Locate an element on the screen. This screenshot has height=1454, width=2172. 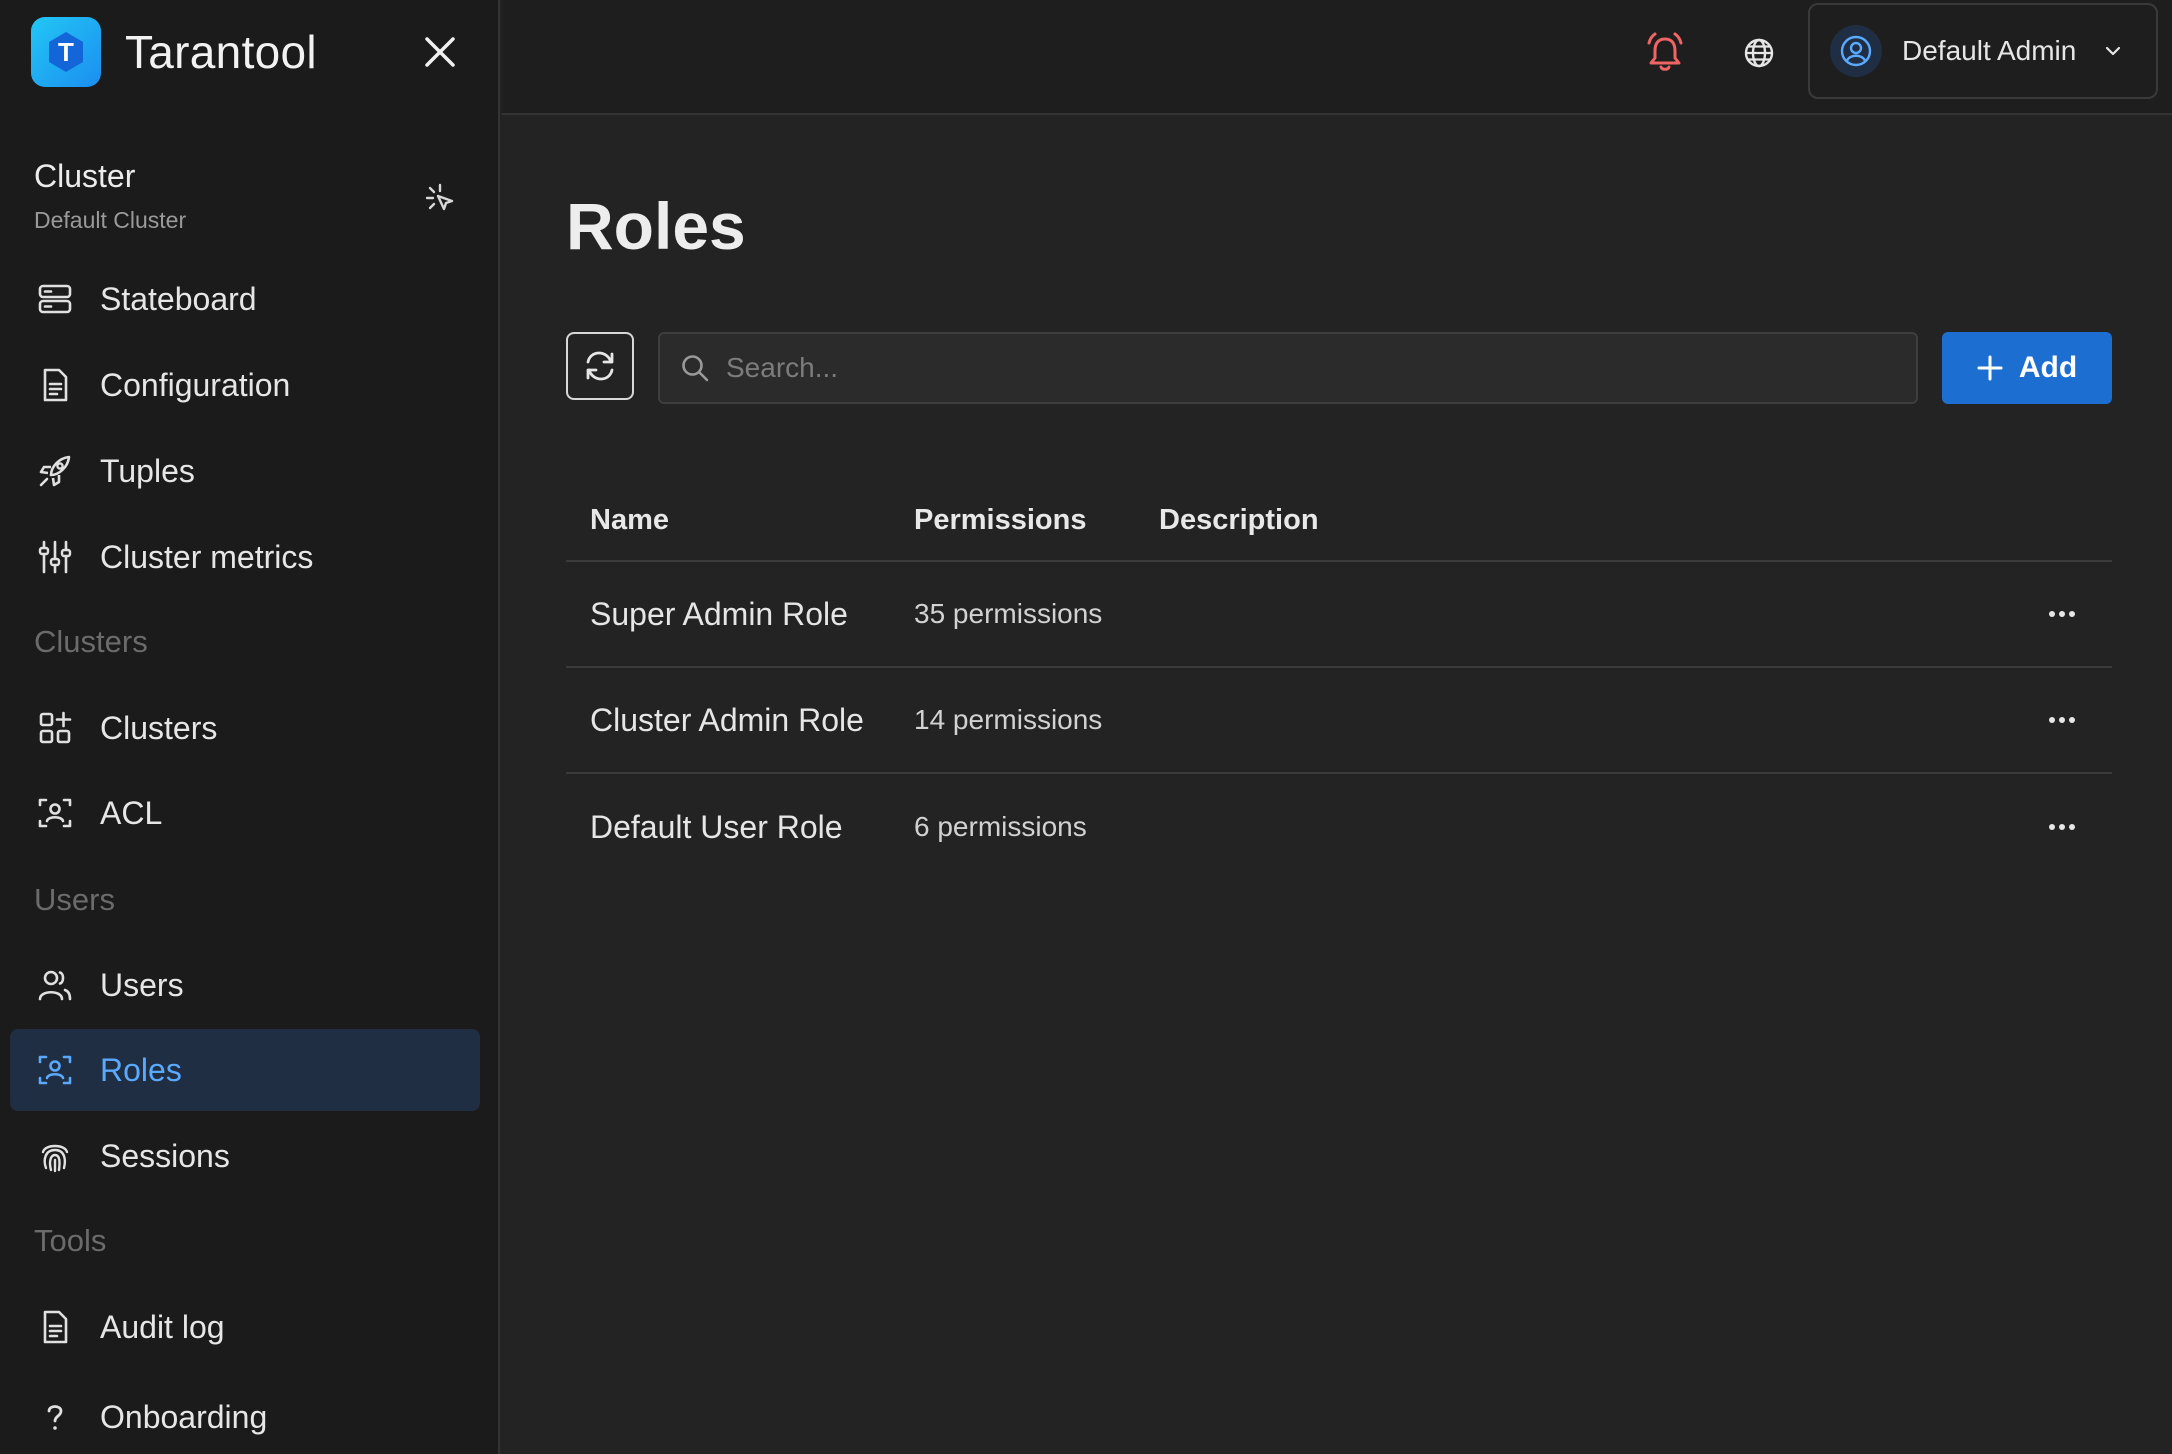
search-icon is located at coordinates (695, 368).